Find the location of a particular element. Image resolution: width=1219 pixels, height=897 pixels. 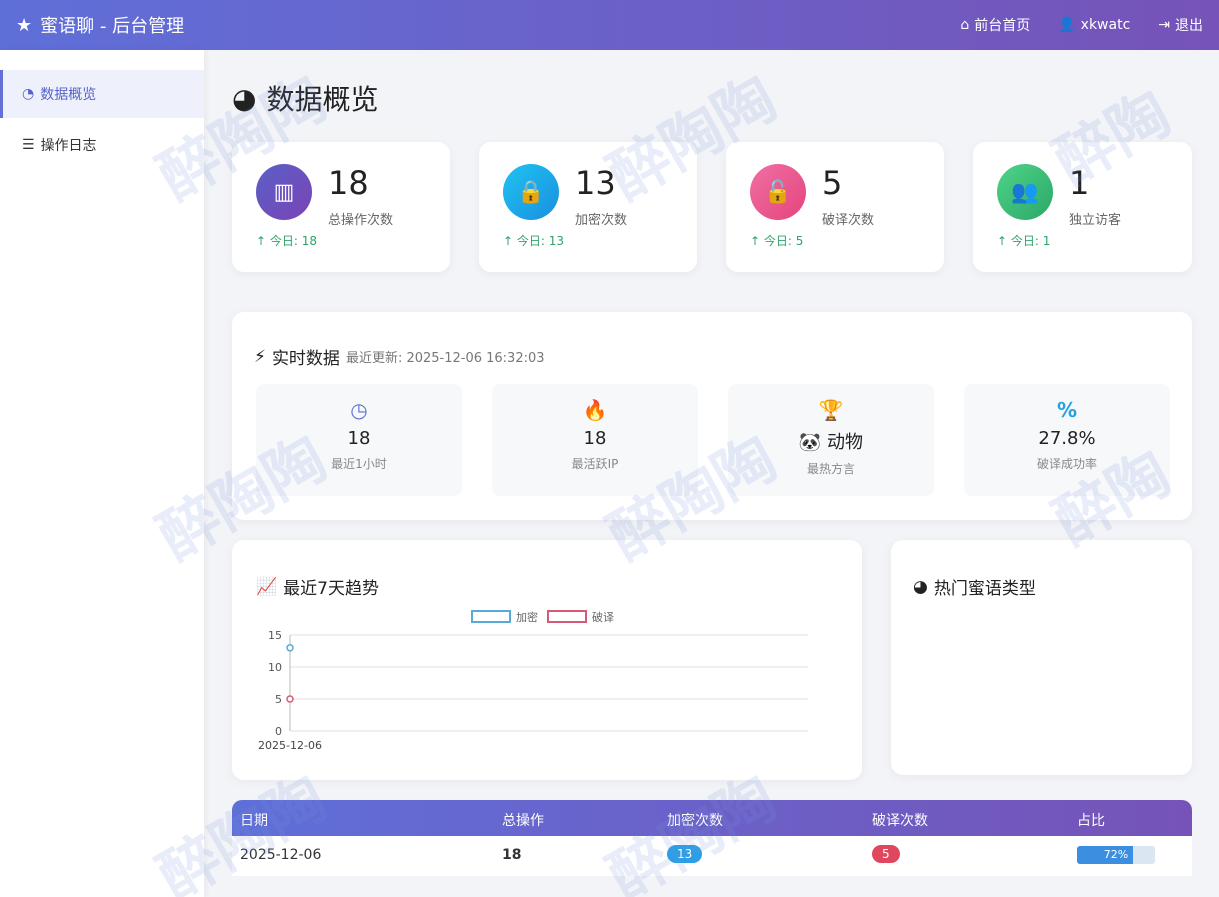

page-title: ◕ 数据概览 is located at coordinates (305, 99).